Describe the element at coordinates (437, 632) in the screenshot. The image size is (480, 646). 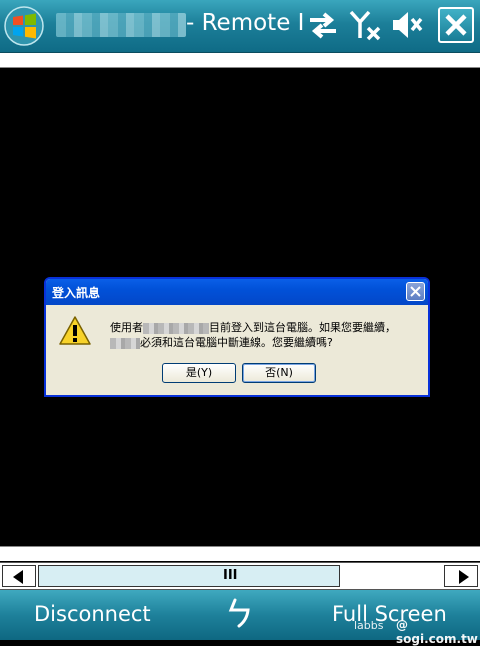
I see `watermark-sogi: @ sogi.com.tw` at that location.